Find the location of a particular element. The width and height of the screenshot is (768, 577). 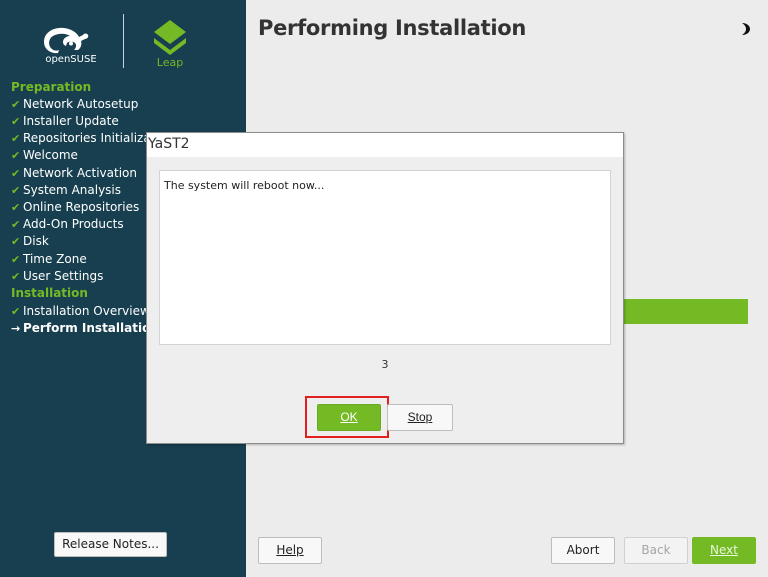

step-network-activation: ✔ Network Activation is located at coordinates (74, 173).